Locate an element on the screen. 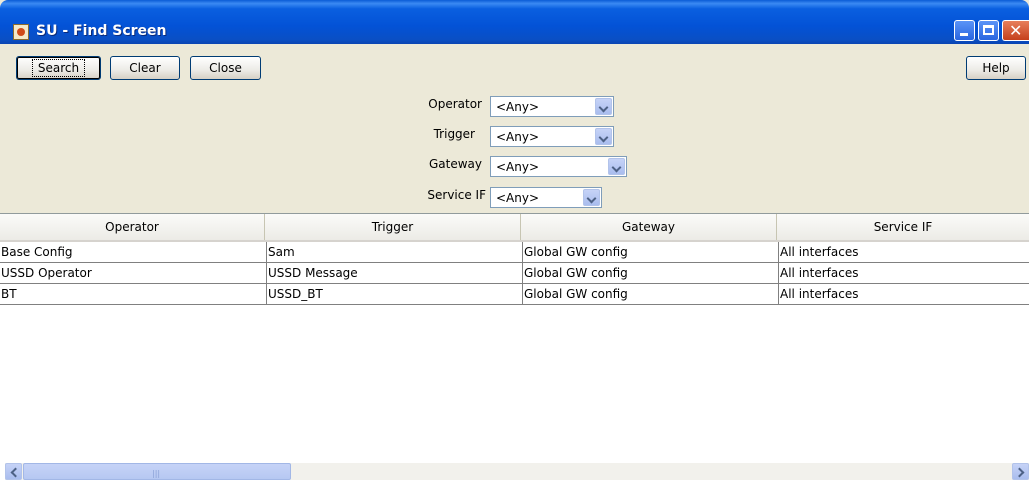 The height and width of the screenshot is (484, 1029). close-button: Close is located at coordinates (225, 68).